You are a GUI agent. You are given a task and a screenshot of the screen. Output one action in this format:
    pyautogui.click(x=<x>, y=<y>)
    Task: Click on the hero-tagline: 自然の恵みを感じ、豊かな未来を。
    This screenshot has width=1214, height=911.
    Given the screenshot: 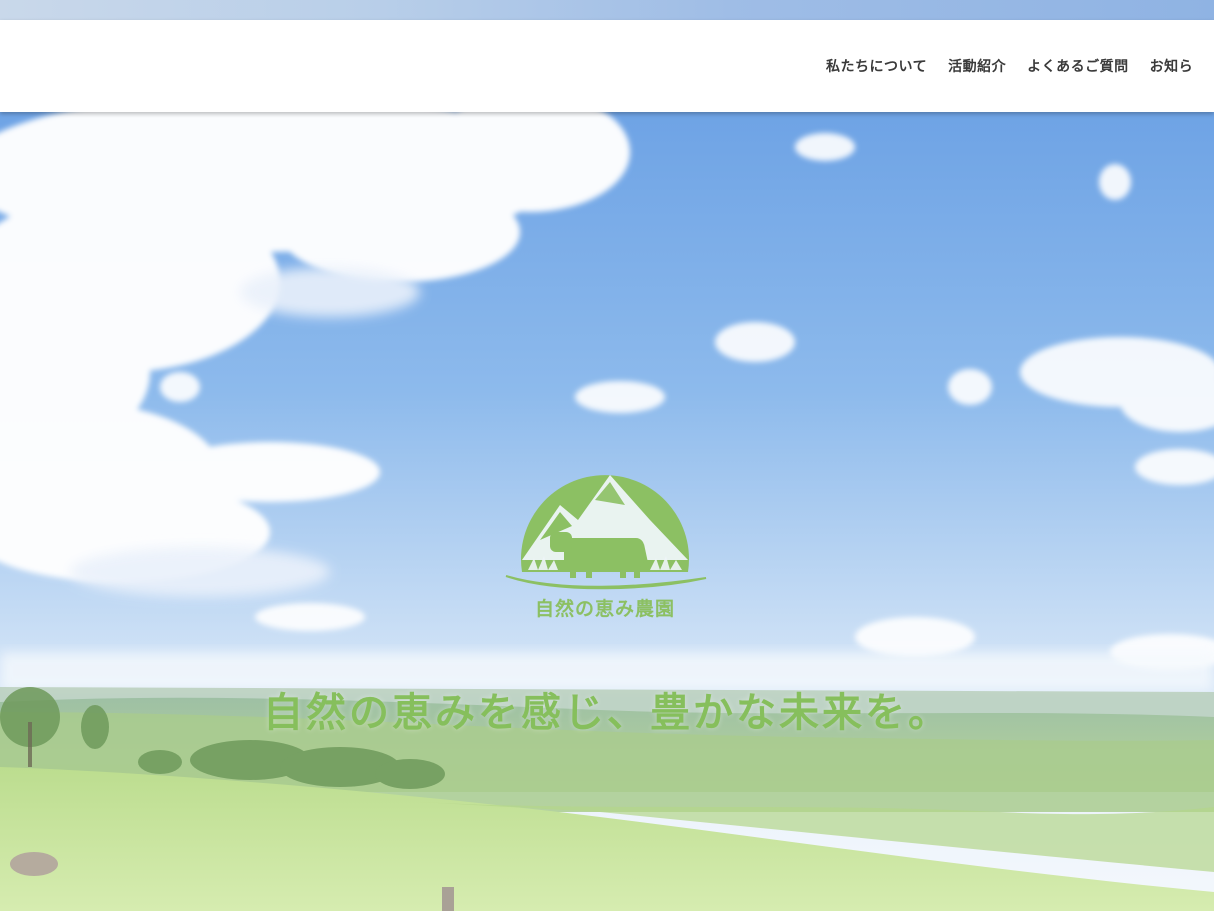 What is the action you would take?
    pyautogui.click(x=607, y=713)
    